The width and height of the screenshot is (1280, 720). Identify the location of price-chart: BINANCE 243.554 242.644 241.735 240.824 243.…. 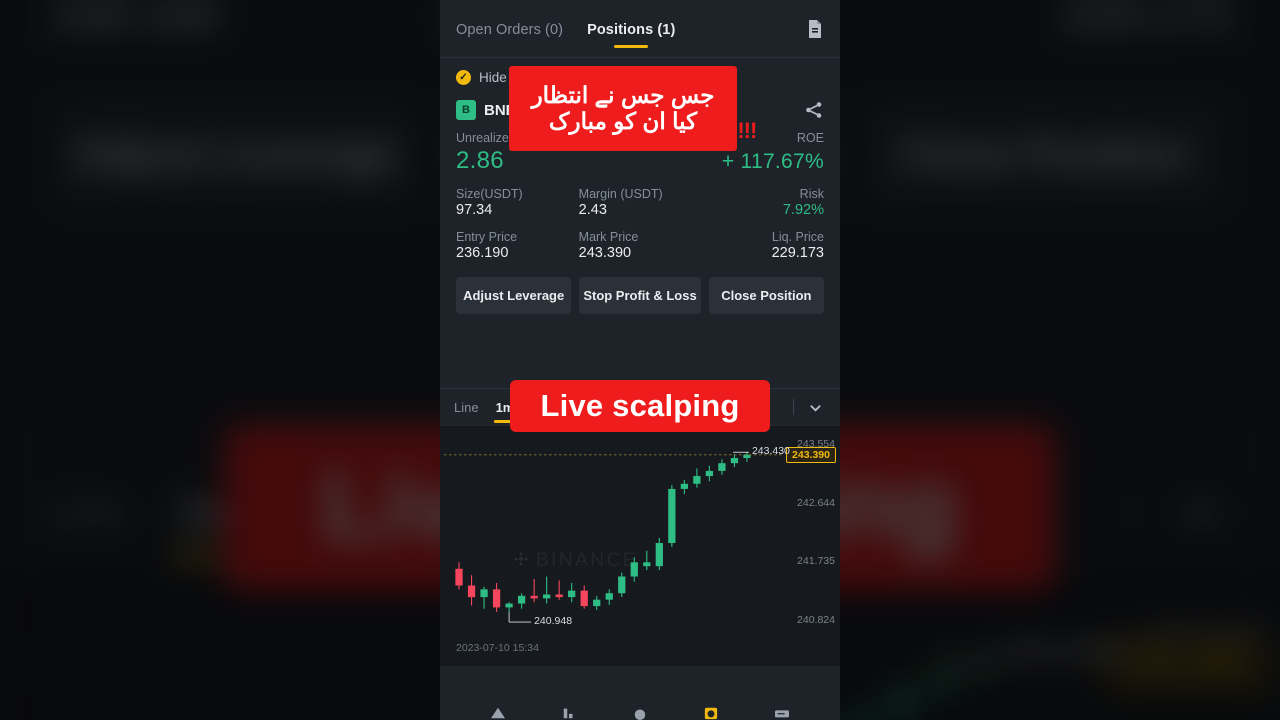
(640, 546).